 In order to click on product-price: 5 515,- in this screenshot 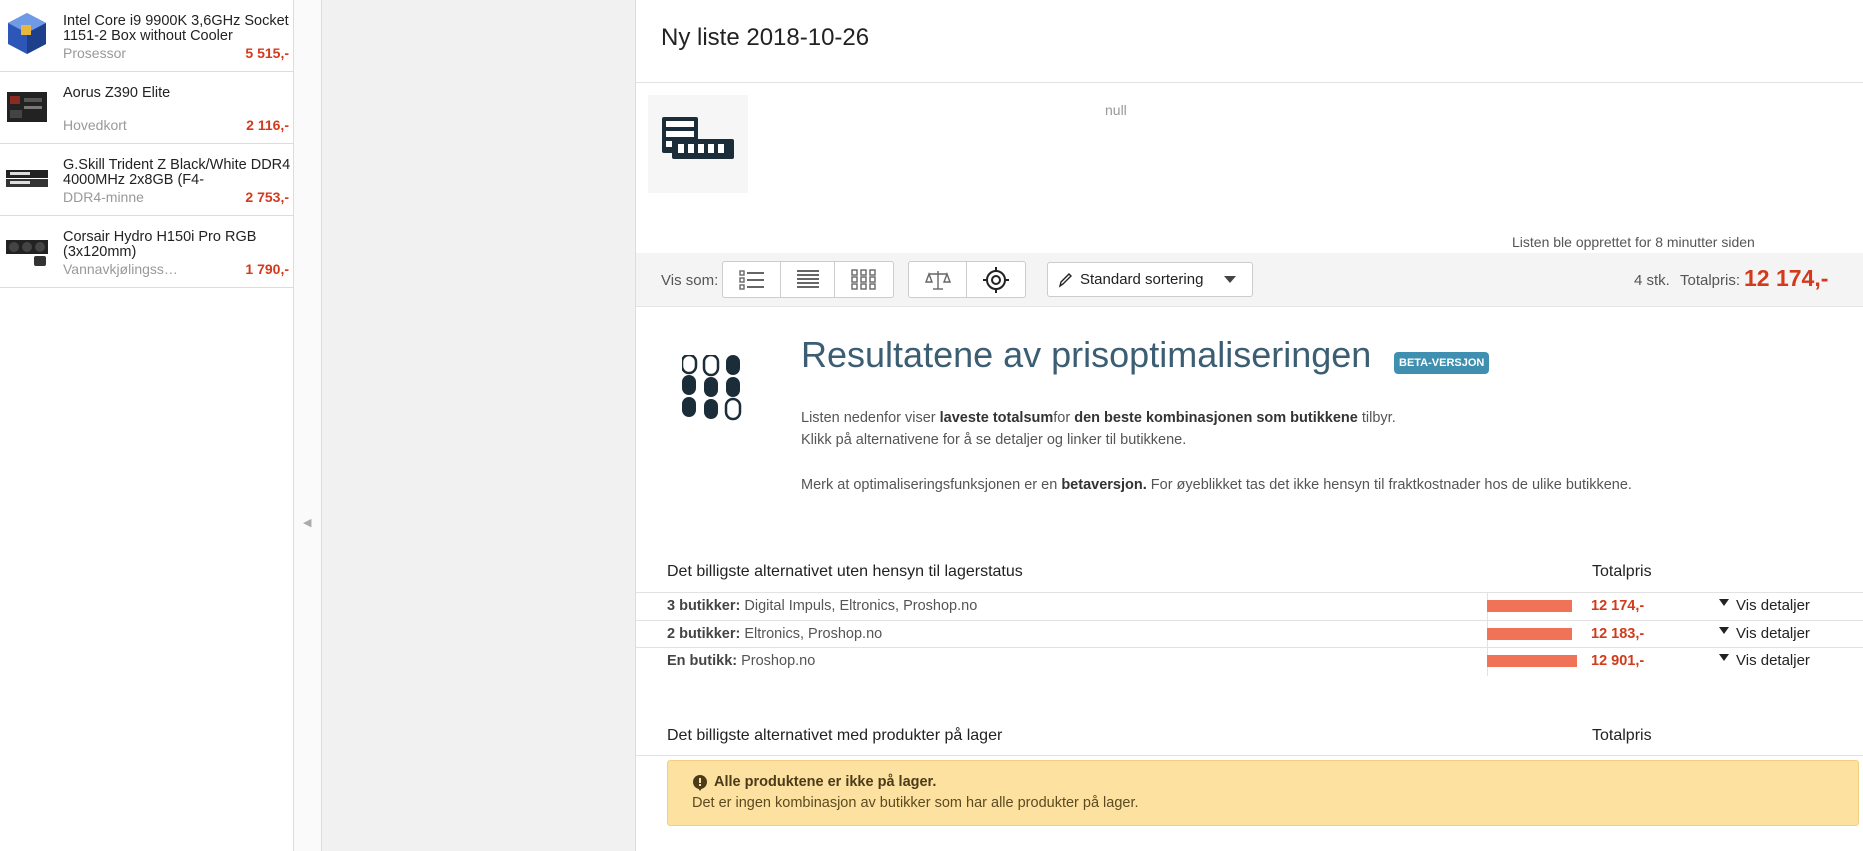, I will do `click(267, 53)`.